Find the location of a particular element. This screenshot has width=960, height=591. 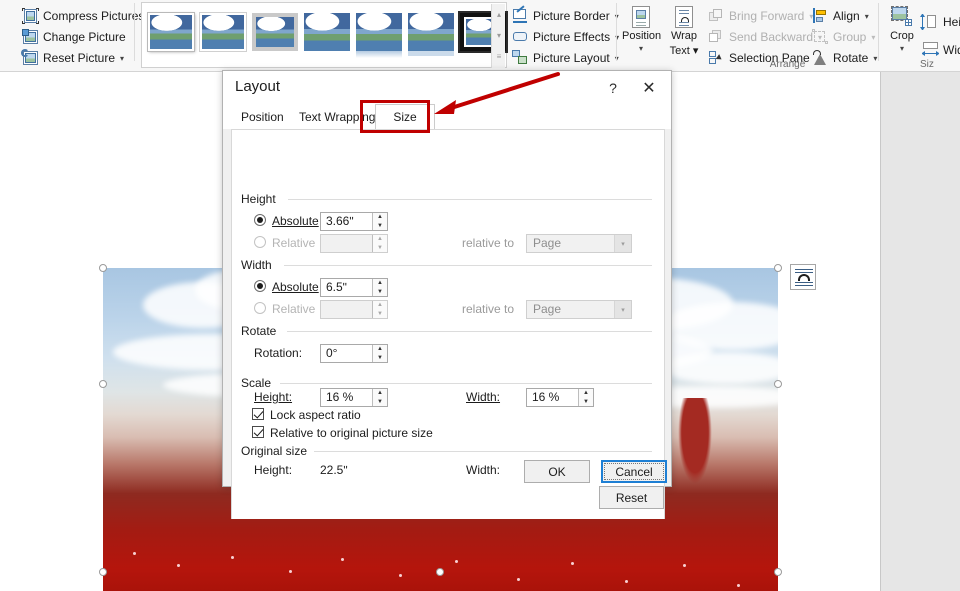

width-absolute-value: 6.5ʺ is located at coordinates (346, 287).